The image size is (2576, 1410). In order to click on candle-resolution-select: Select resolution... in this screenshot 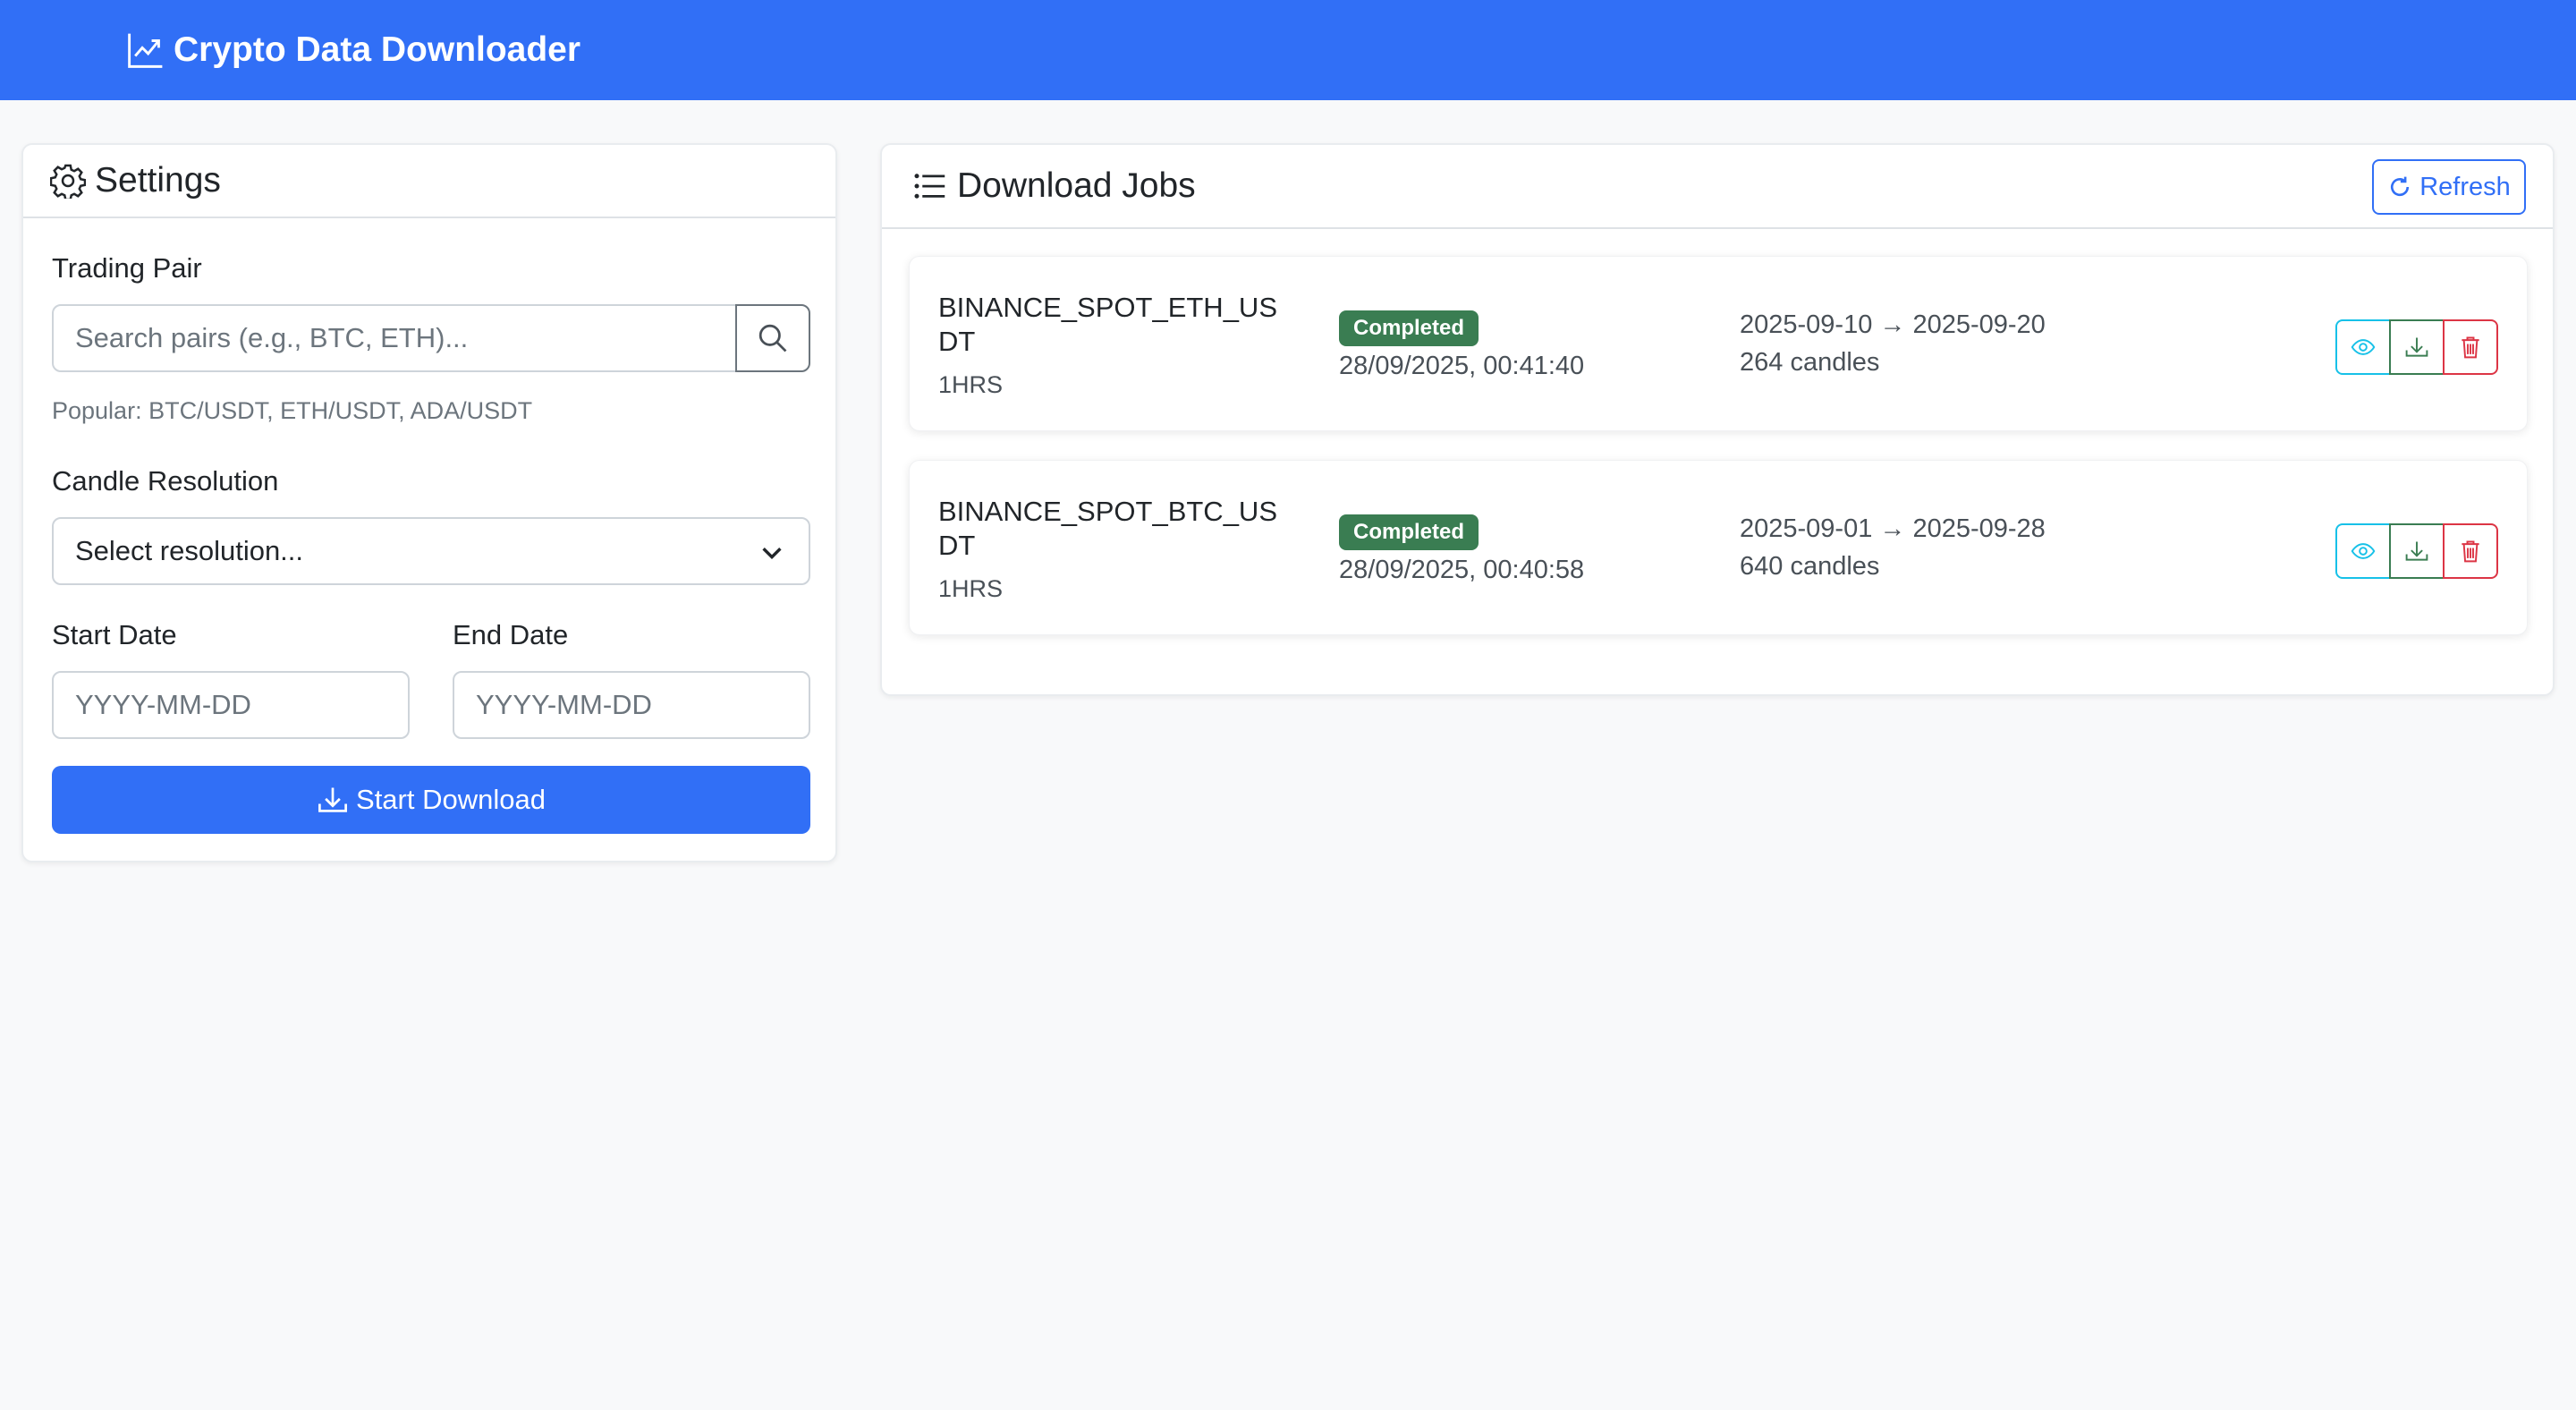, I will do `click(431, 551)`.